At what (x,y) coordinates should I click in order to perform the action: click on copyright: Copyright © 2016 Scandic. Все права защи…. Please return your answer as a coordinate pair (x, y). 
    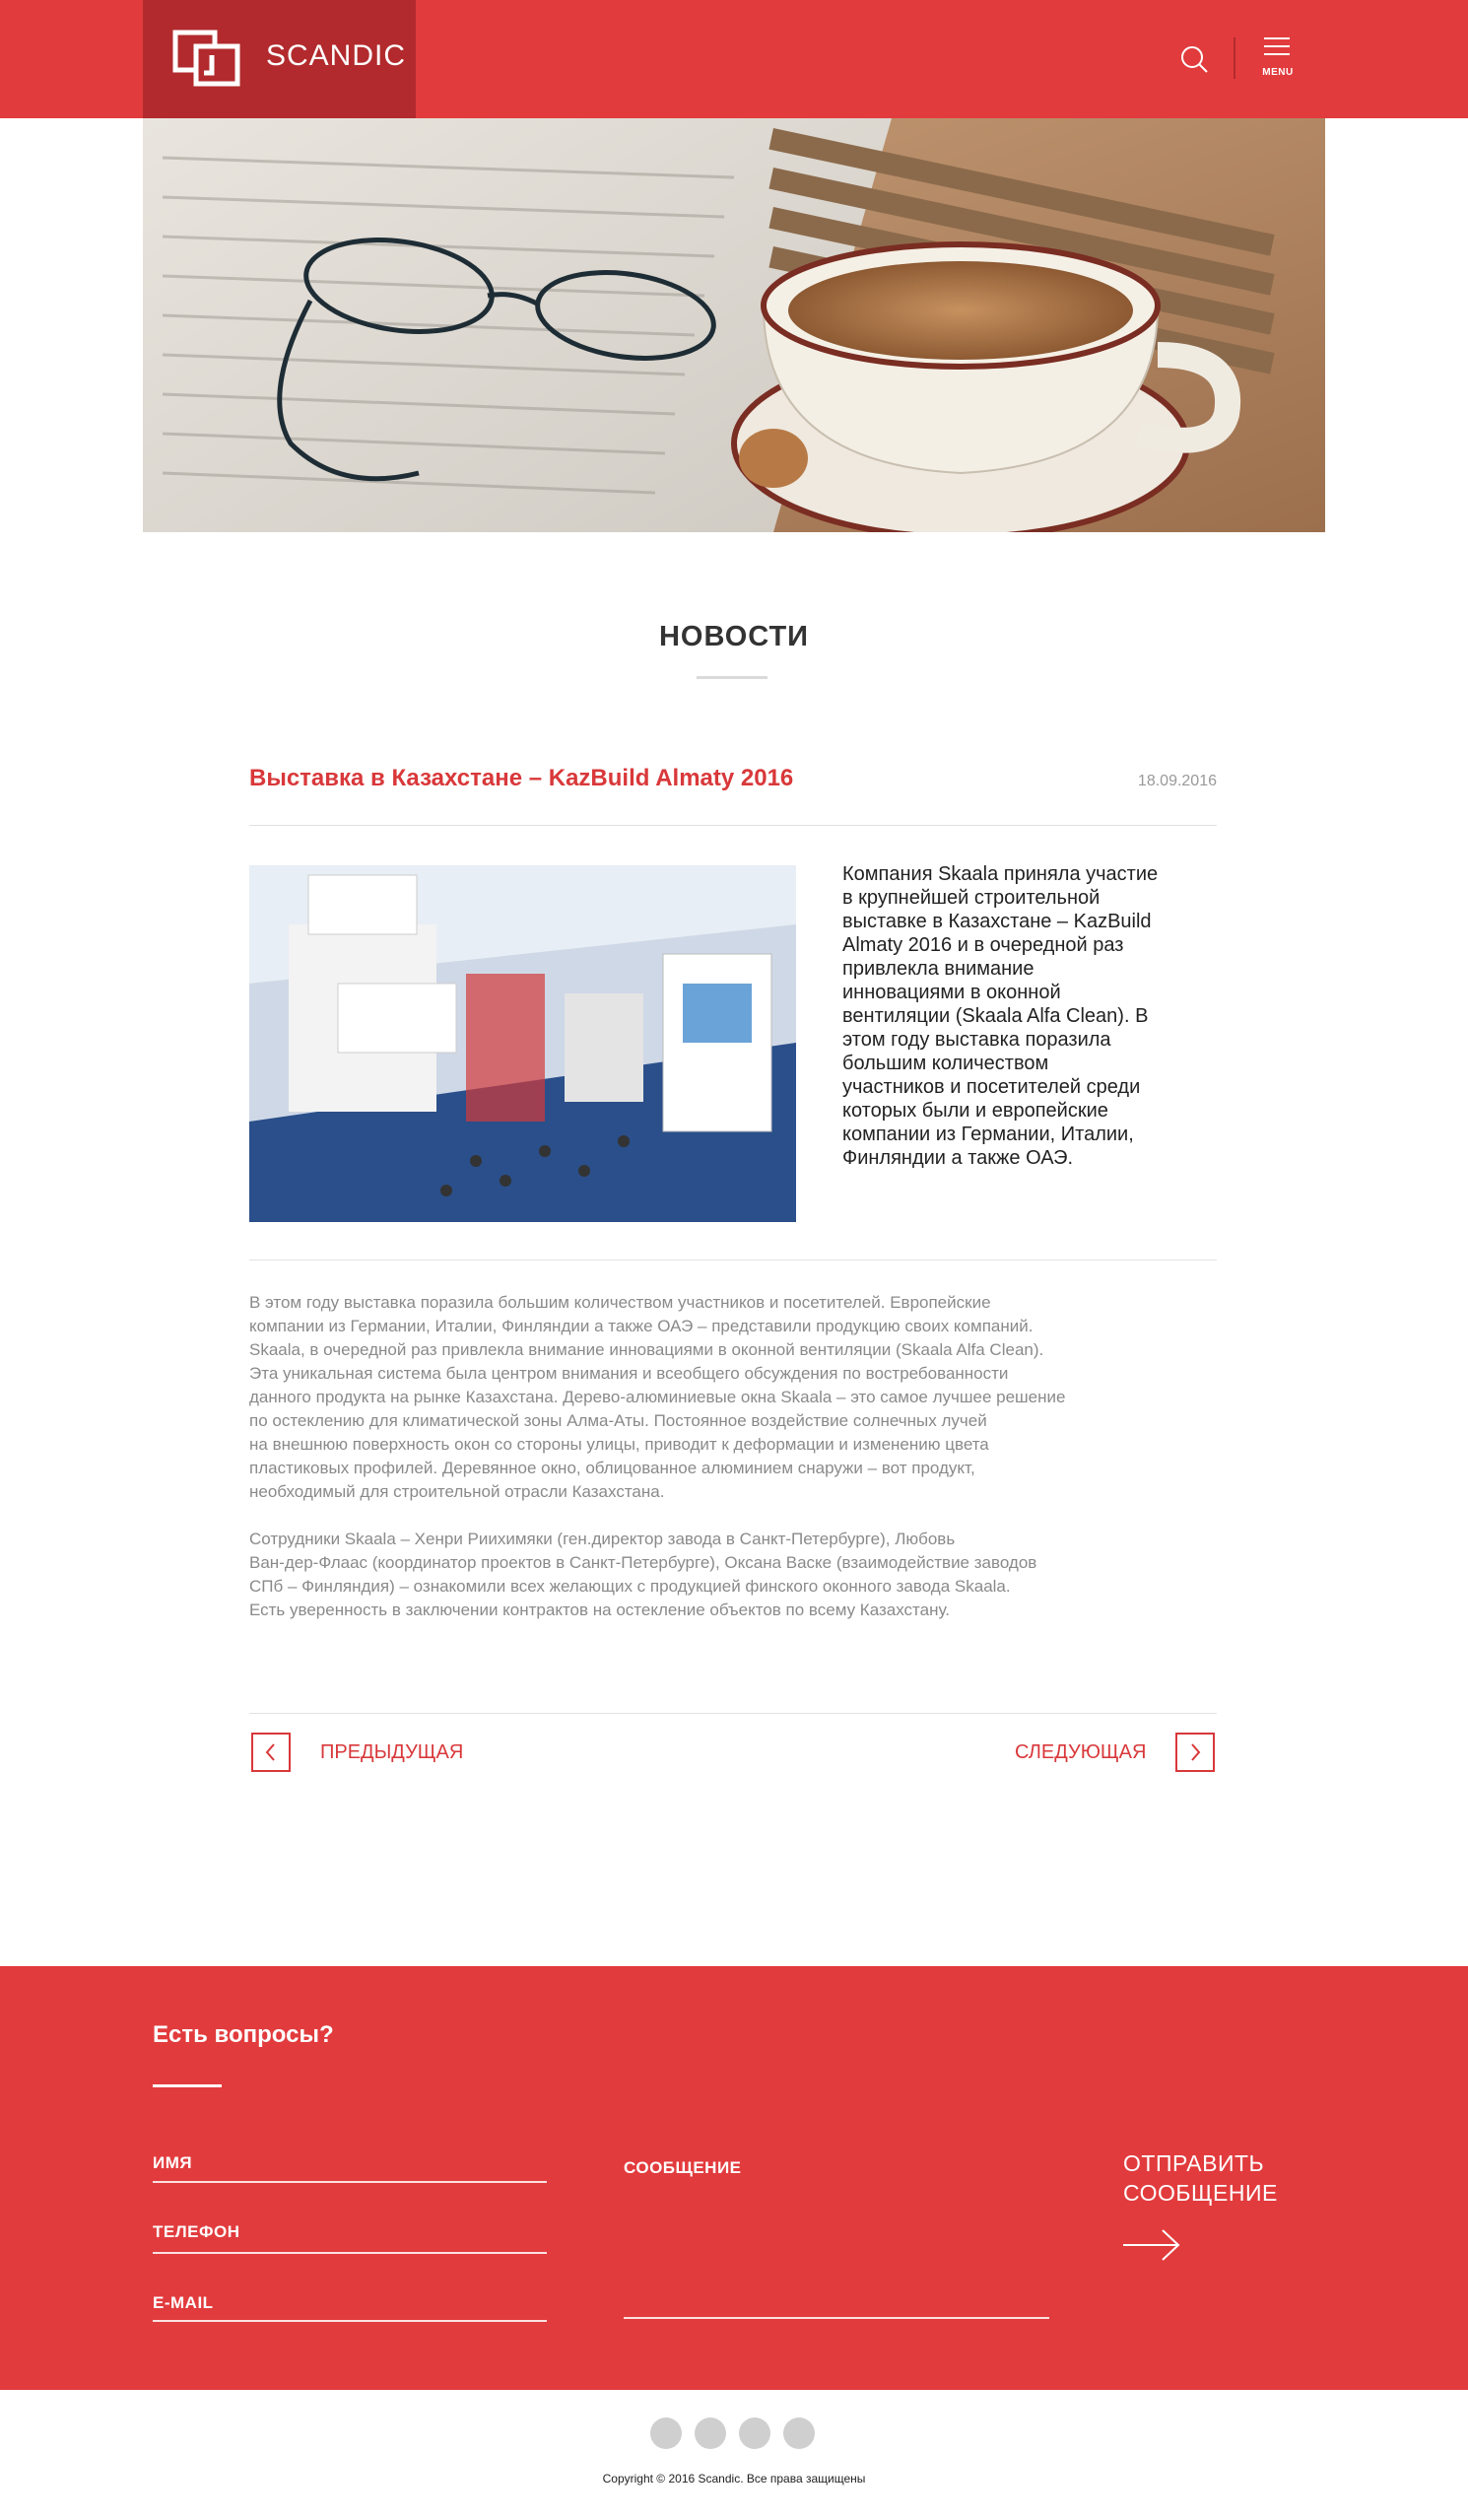
    Looking at the image, I should click on (734, 2479).